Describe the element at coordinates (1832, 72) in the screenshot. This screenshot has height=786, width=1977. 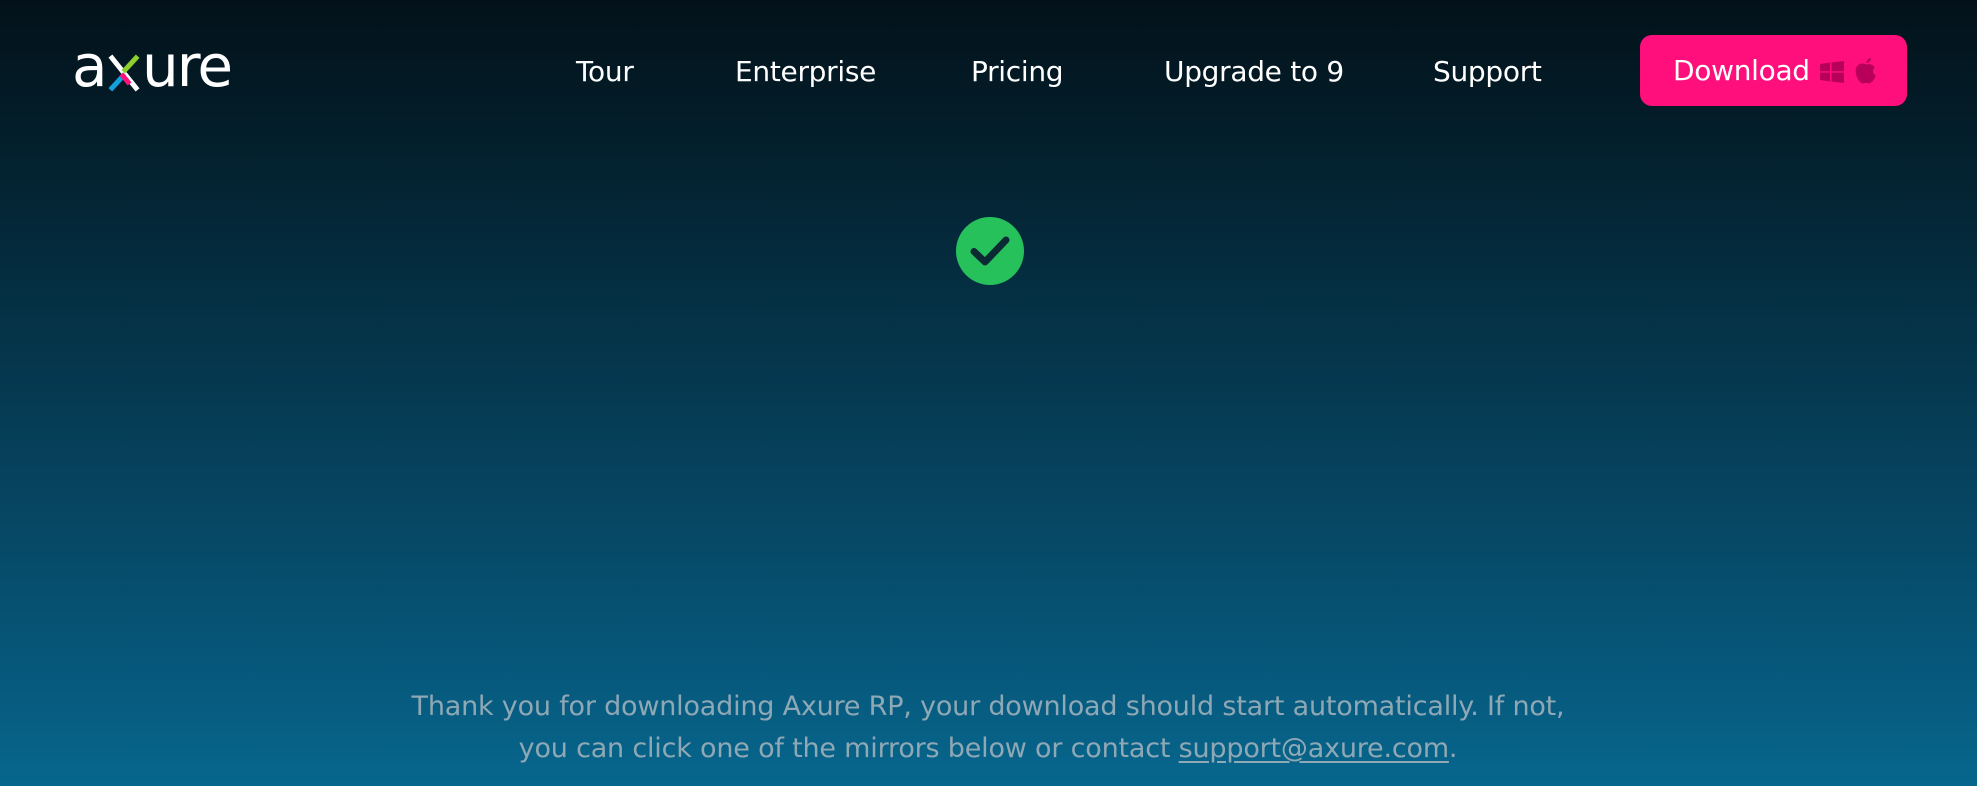
I see `windows-icon` at that location.